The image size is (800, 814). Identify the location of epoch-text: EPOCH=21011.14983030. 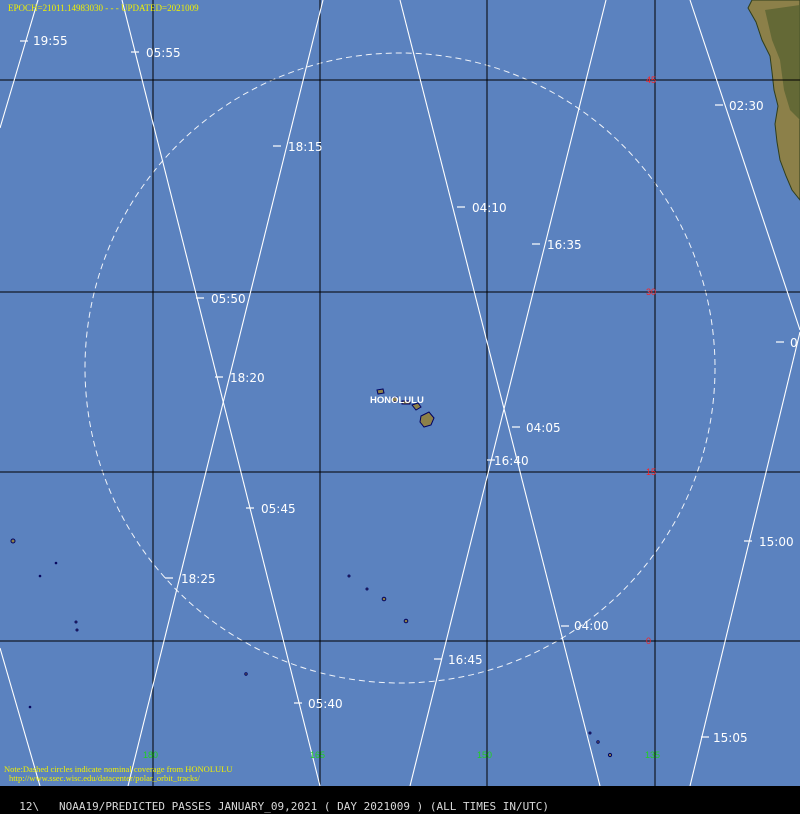
(55, 8).